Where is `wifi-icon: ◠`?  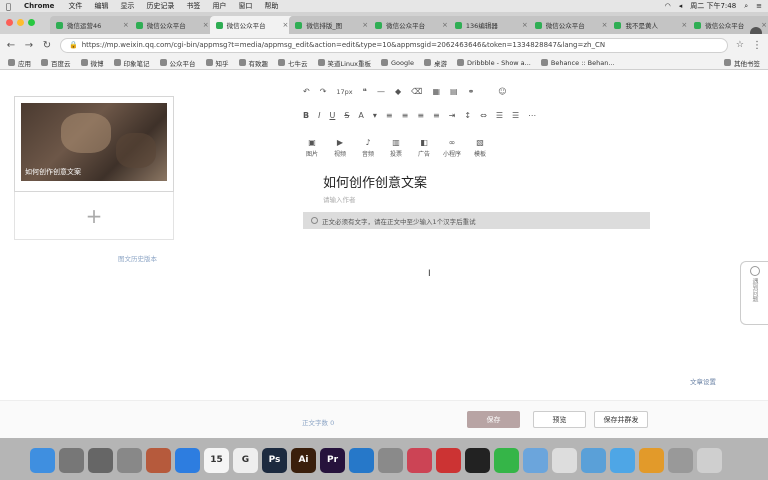
wifi-icon: ◠ is located at coordinates (668, 6).